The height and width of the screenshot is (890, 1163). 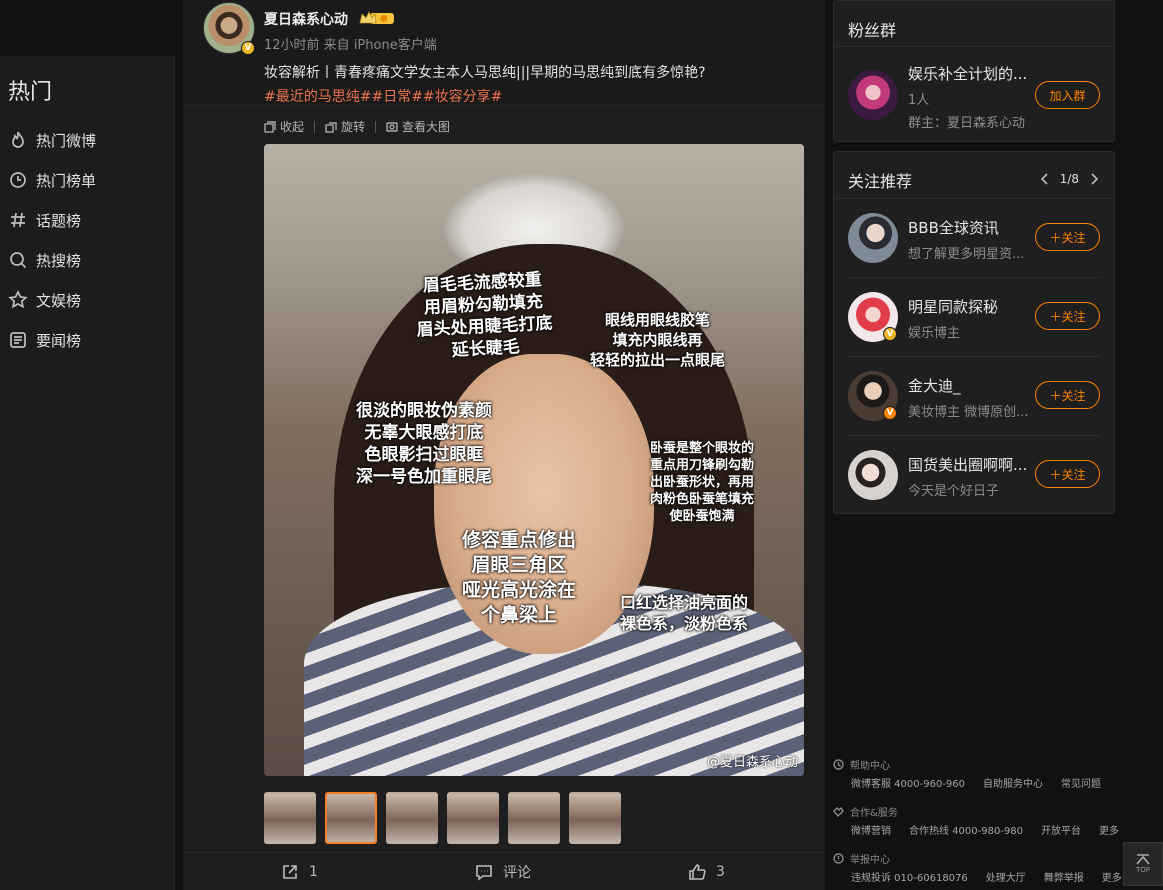 I want to click on footer-link: 开放平台, so click(x=1061, y=829).